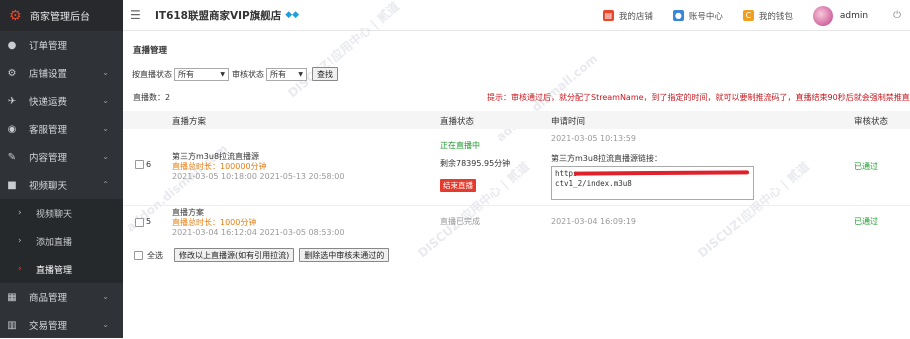  Describe the element at coordinates (48, 102) in the screenshot. I see `sidebar-item-label: 快递运费` at that location.